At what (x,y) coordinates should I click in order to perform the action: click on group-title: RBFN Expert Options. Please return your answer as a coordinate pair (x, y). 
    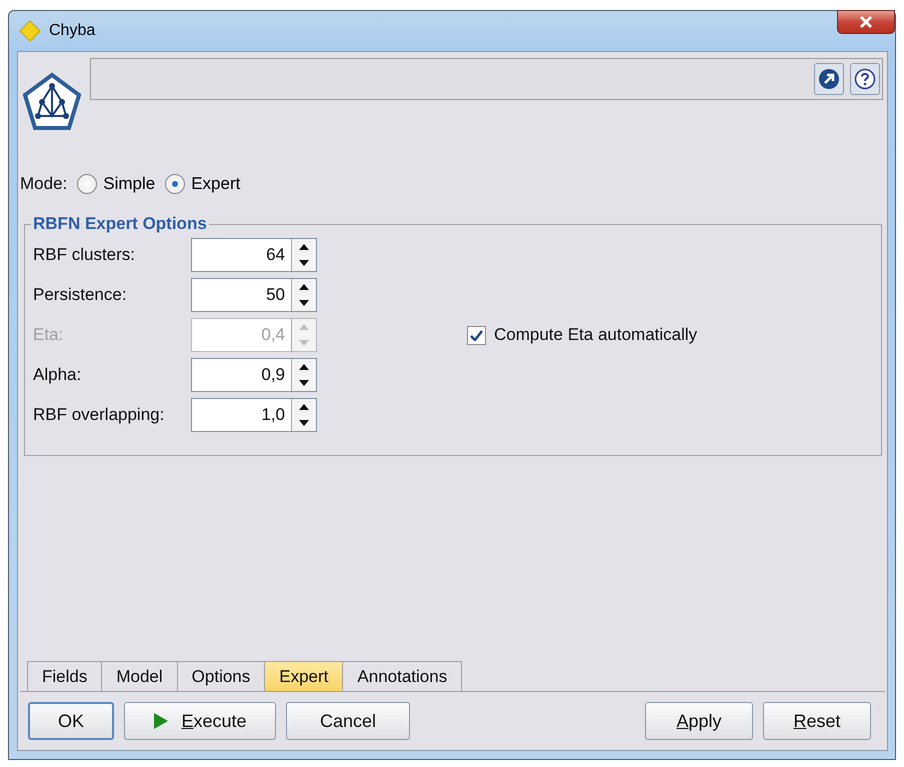
    Looking at the image, I should click on (120, 224).